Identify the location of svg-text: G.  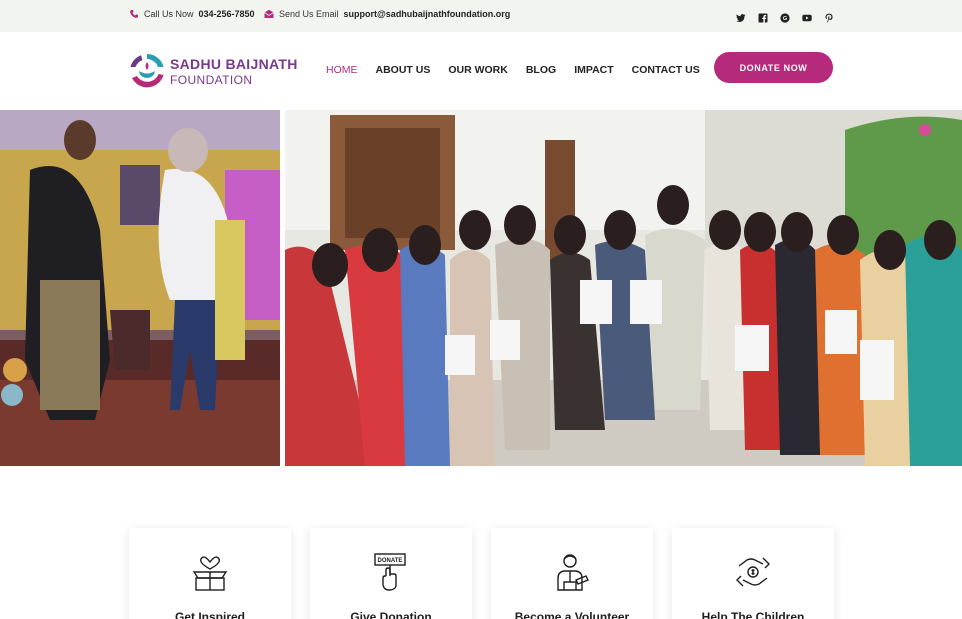
(785, 19).